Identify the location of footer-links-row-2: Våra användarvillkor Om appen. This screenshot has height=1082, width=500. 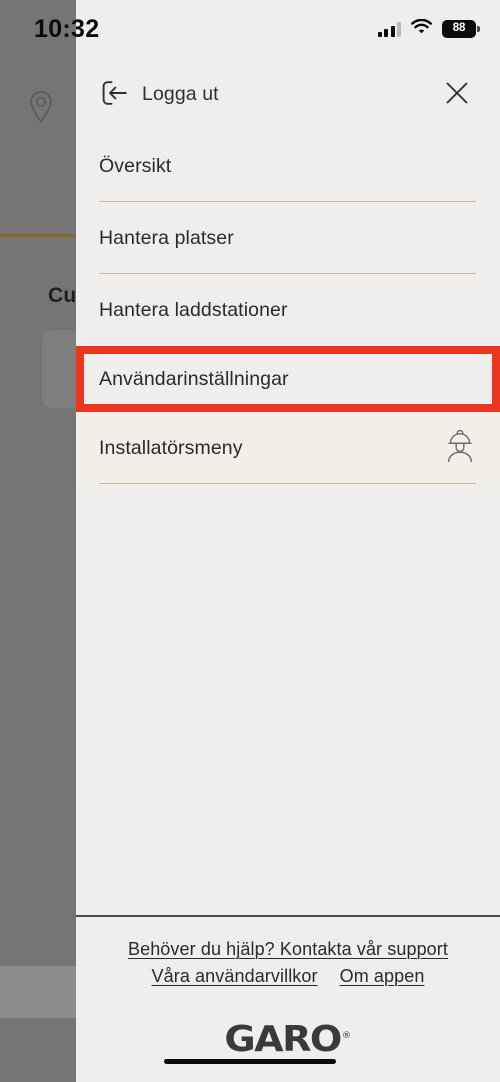
(288, 976).